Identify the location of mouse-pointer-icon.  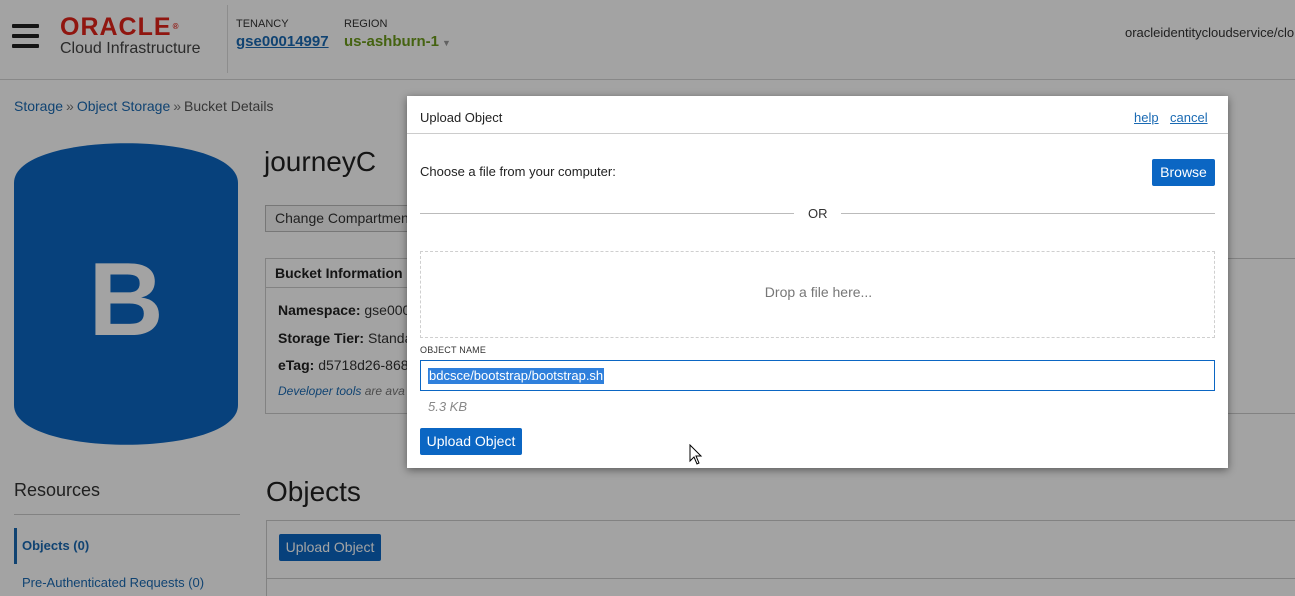
(696, 454).